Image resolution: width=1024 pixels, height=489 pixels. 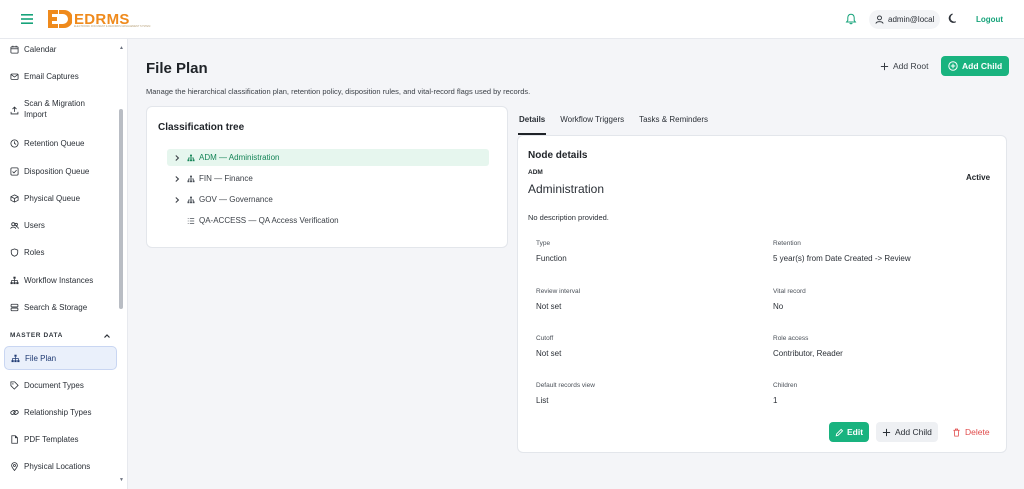 I want to click on checkbox-icon, so click(x=14, y=171).